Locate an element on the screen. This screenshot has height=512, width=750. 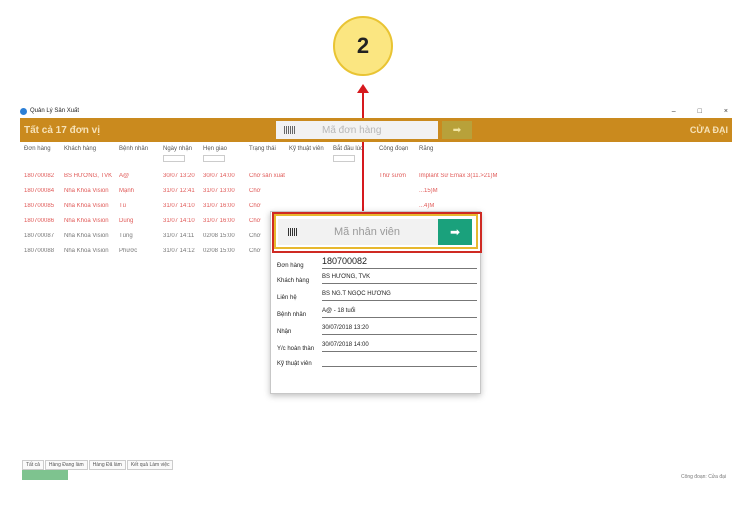
station-label: CỬA ĐẠI is located at coordinates (708, 130).